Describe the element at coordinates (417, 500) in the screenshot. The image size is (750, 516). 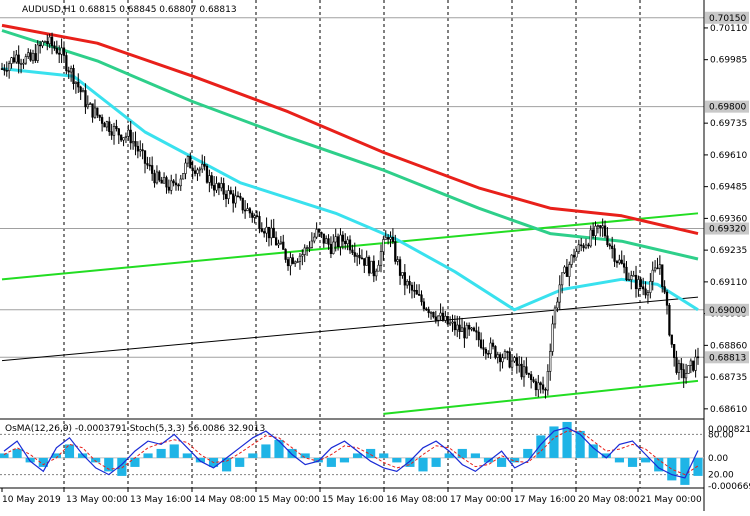
I see `time-tick-label: 16 May 08:00` at that location.